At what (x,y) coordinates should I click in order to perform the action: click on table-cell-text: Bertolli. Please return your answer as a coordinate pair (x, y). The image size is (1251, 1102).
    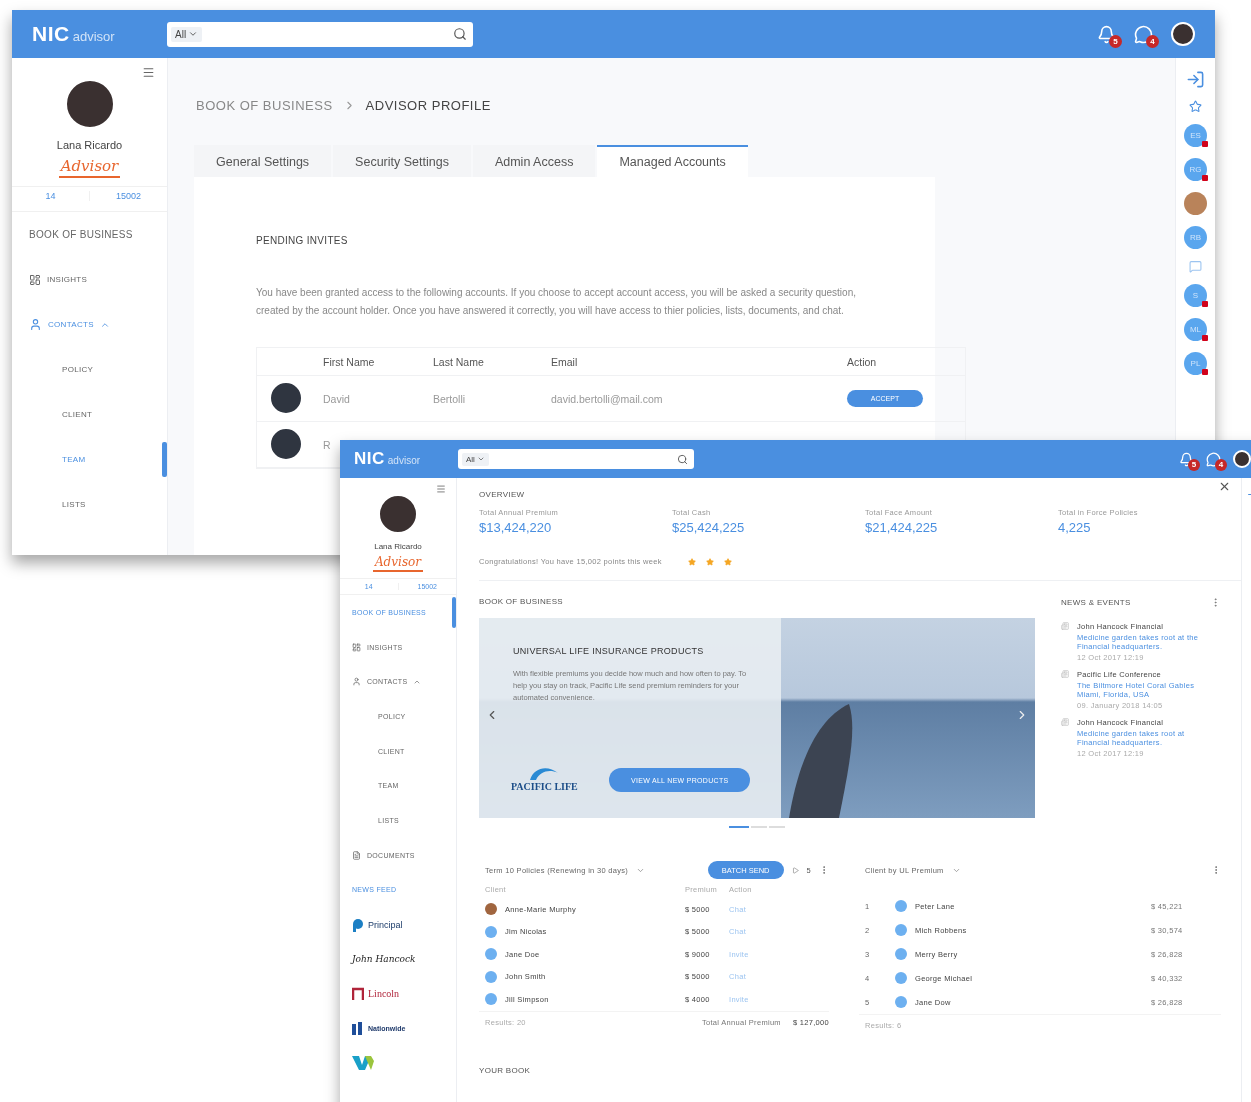
    Looking at the image, I should click on (450, 398).